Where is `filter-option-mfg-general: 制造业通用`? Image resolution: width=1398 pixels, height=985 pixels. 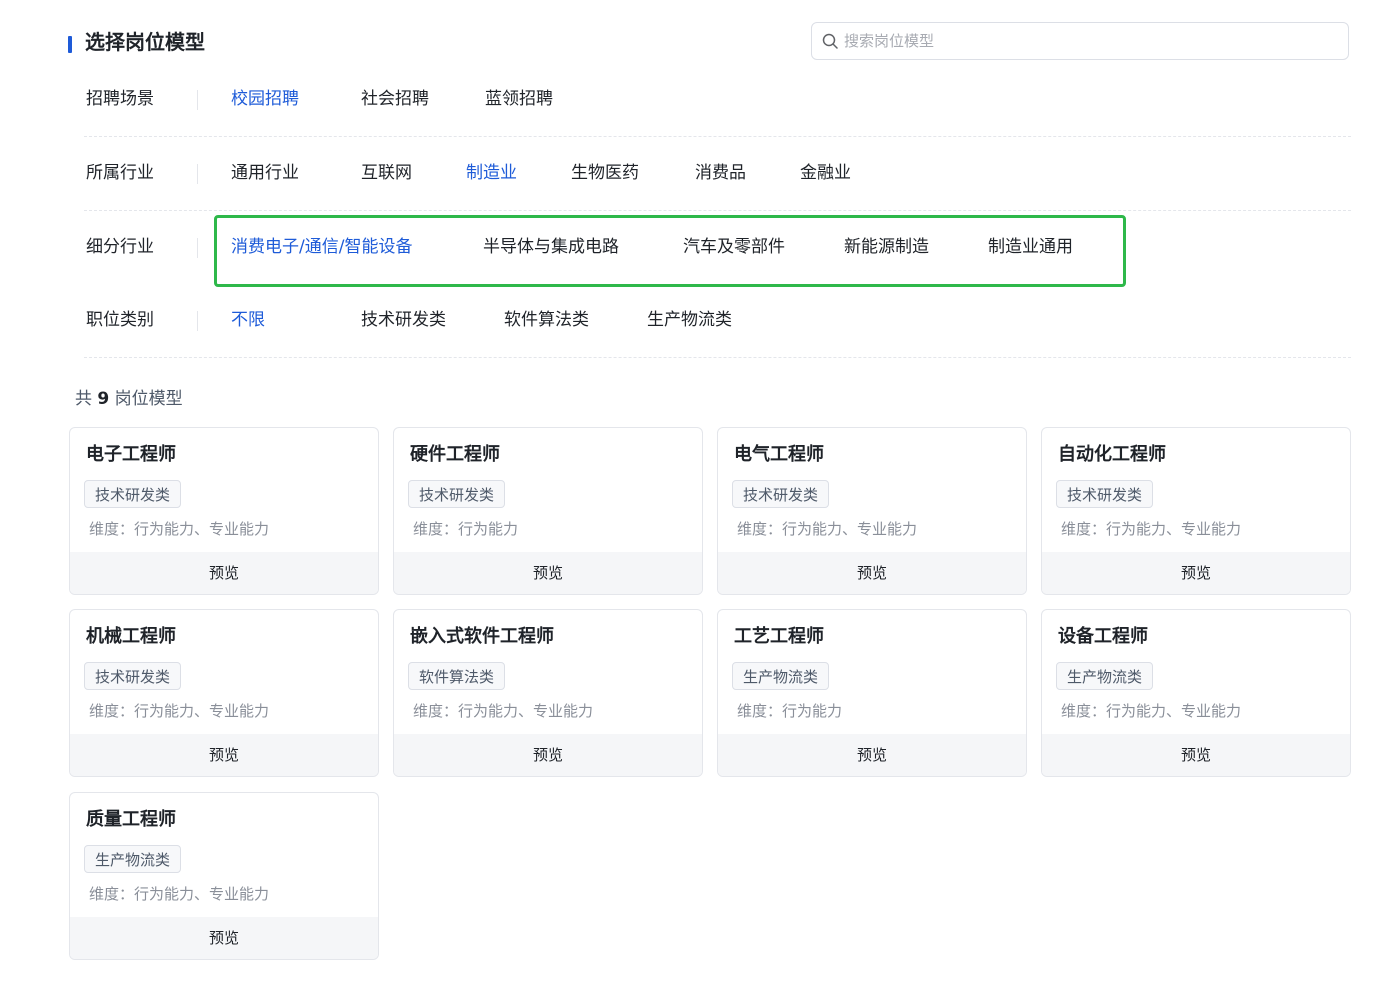
filter-option-mfg-general: 制造业通用 is located at coordinates (1030, 247).